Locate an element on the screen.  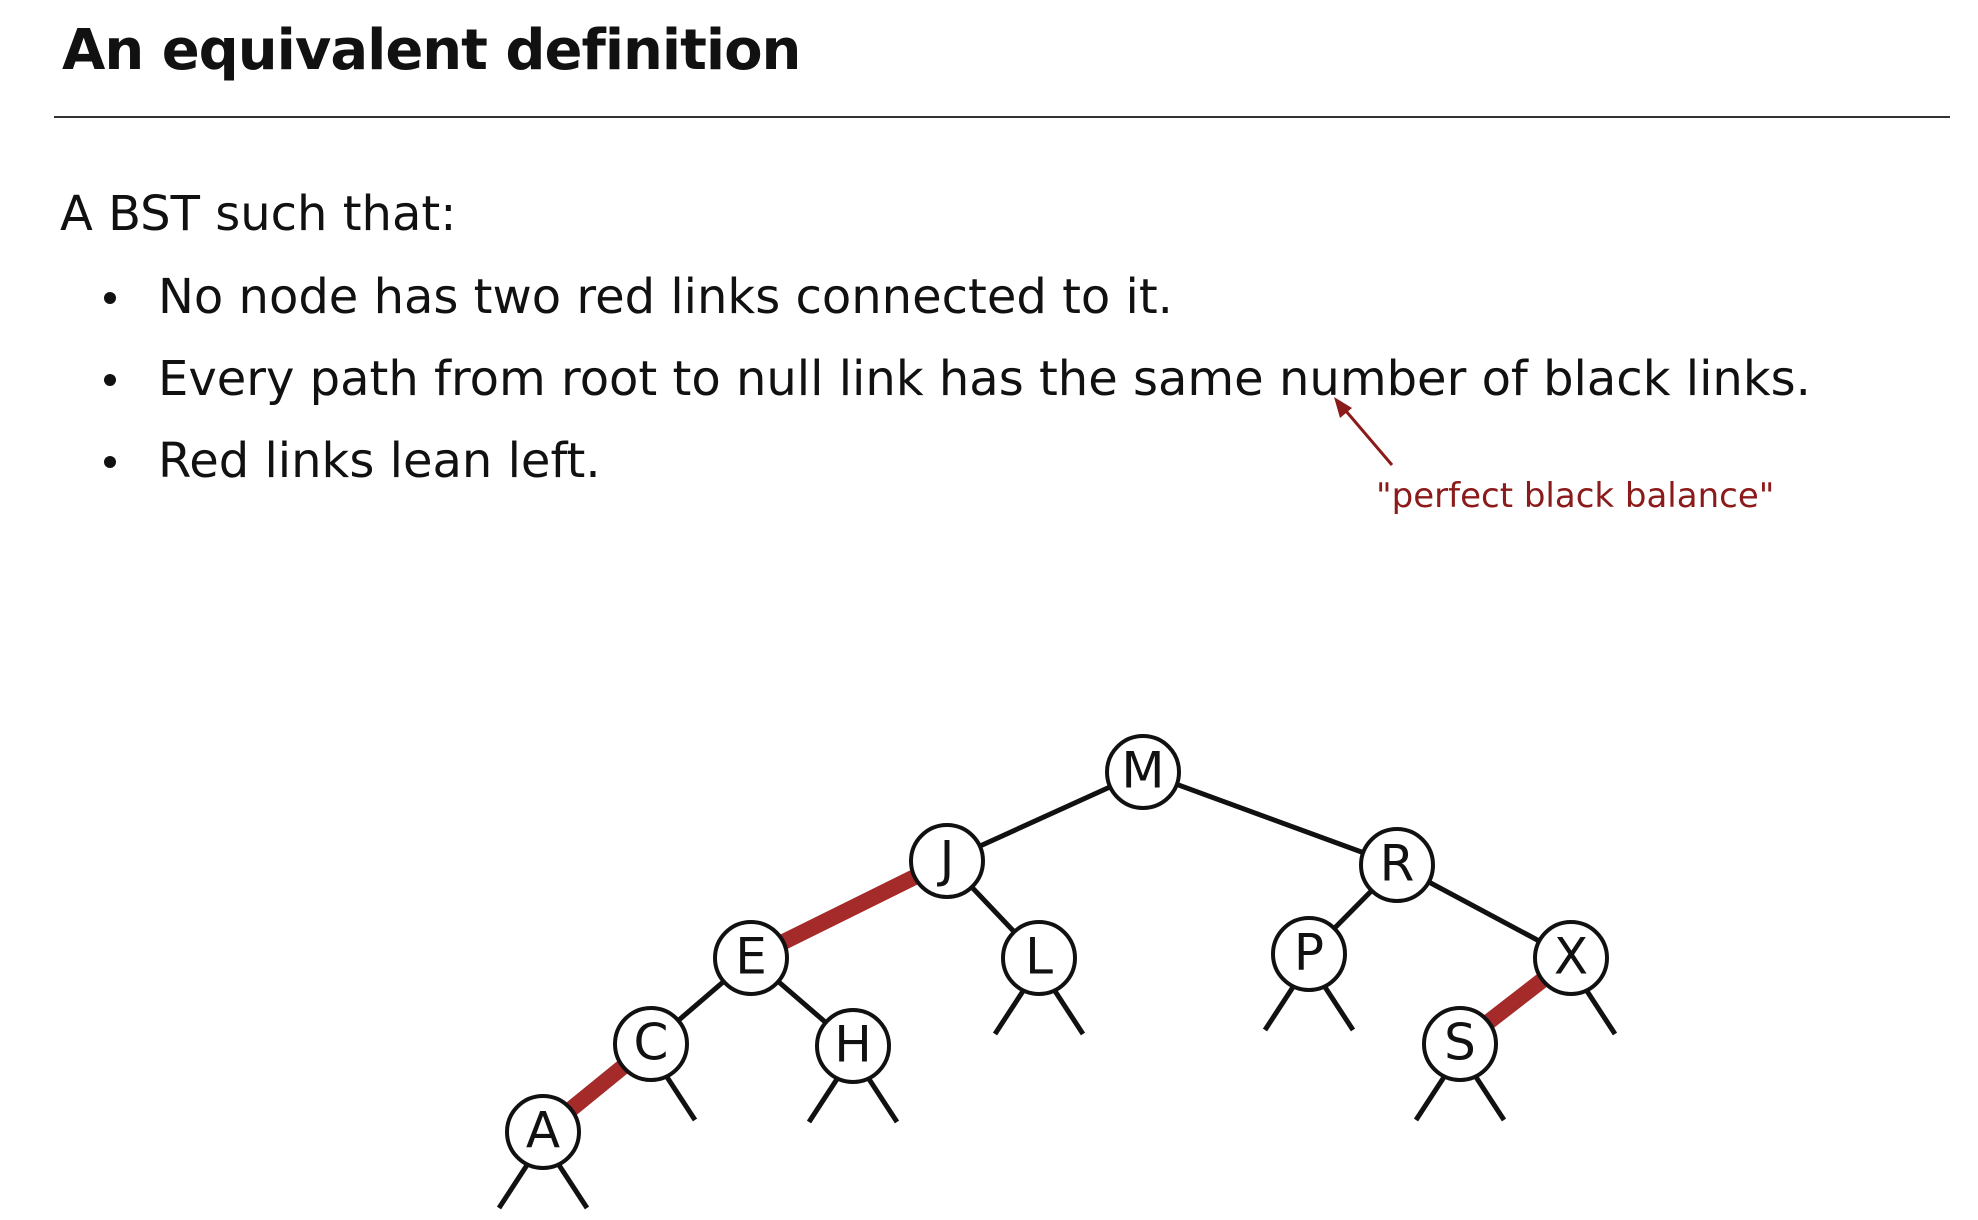
node-key: A is located at coordinates (543, 1131).